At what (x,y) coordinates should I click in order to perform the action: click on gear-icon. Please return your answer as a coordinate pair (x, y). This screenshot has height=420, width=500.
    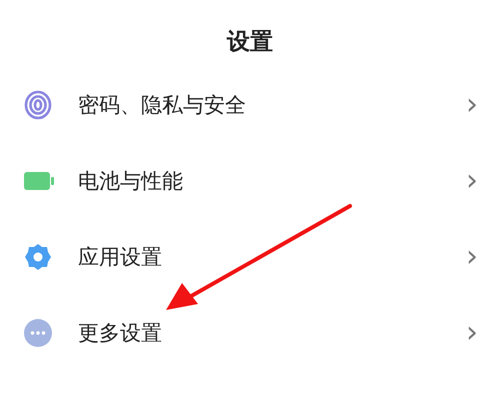
    Looking at the image, I should click on (38, 257).